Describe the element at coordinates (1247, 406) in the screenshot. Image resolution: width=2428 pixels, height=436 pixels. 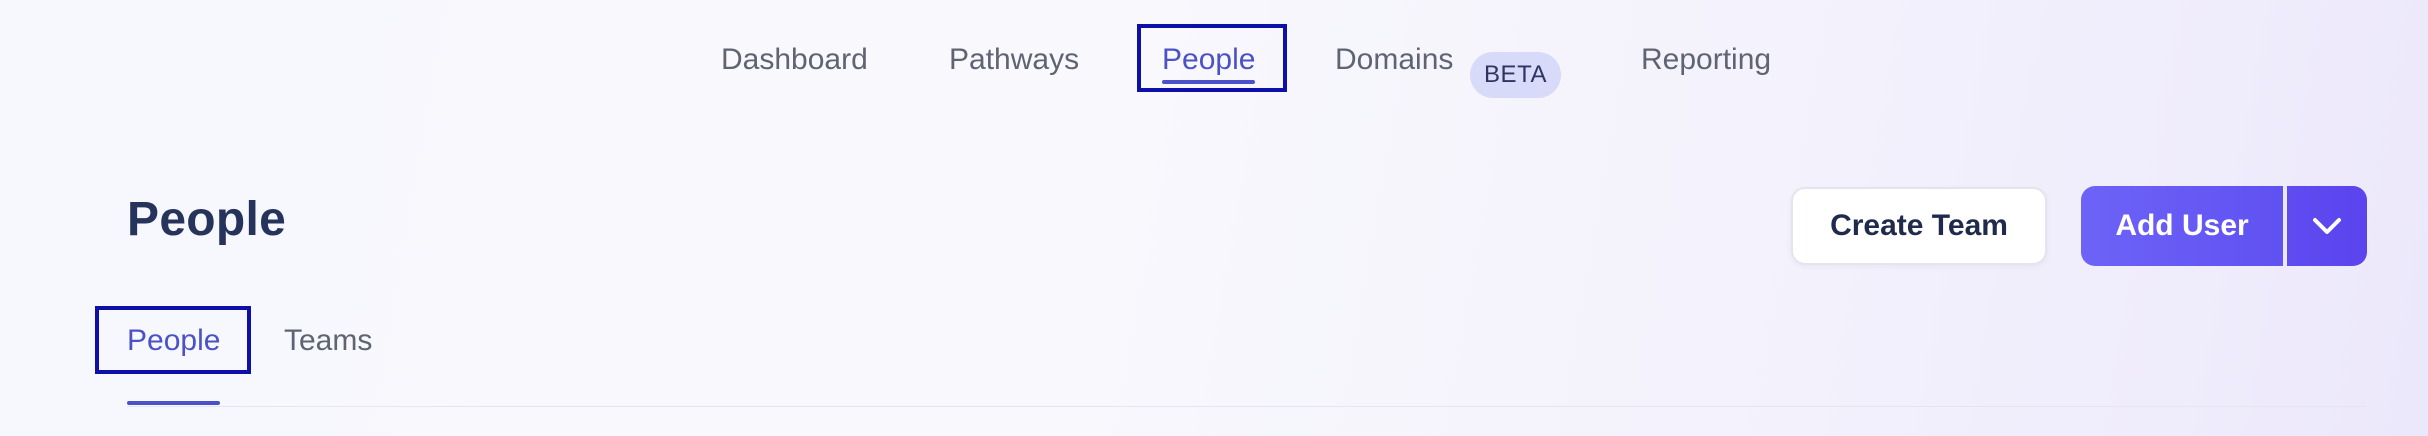
I see `tabs-divider` at that location.